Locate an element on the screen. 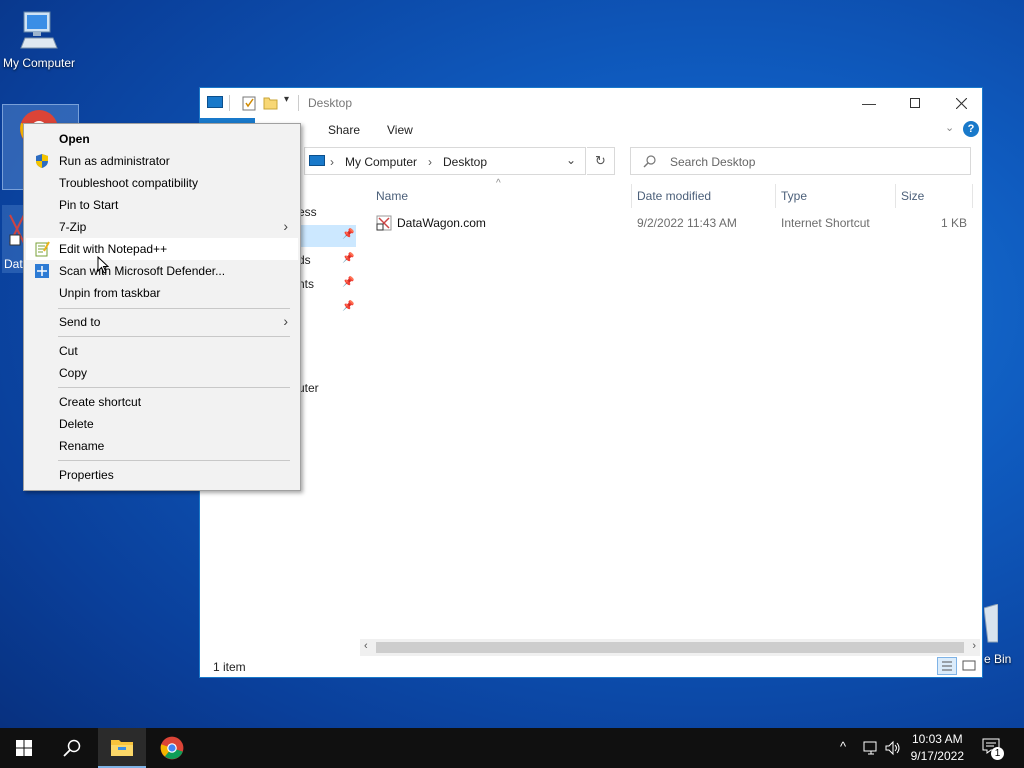 The image size is (1024, 768). menu-item-troubleshoot-compatibility: Troubleshoot compatibility is located at coordinates (162, 183).